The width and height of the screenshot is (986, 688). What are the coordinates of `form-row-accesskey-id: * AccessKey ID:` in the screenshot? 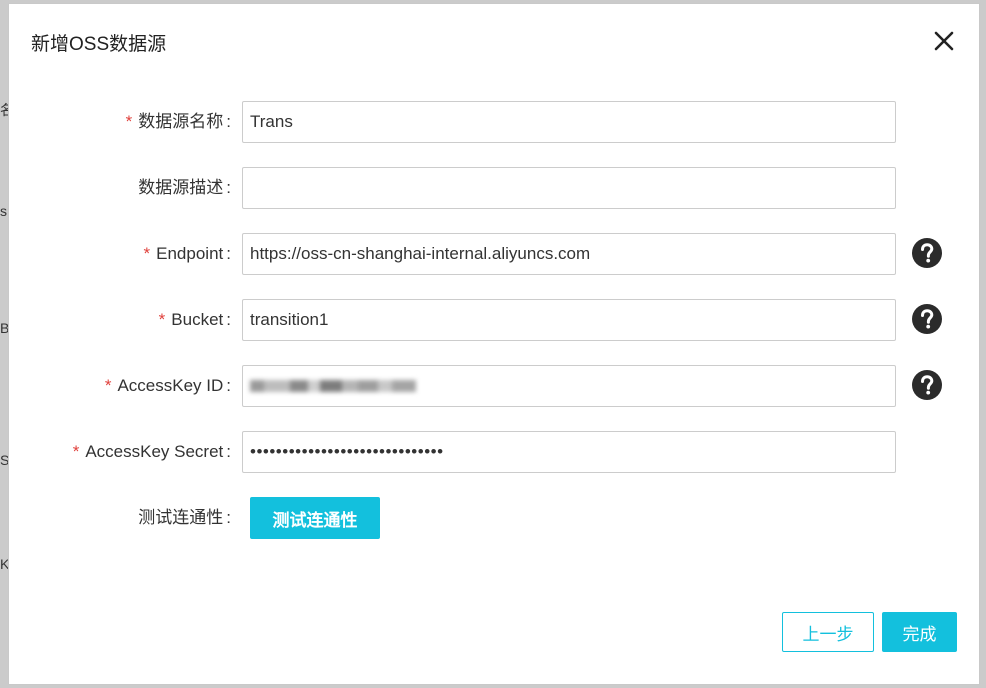 It's located at (495, 386).